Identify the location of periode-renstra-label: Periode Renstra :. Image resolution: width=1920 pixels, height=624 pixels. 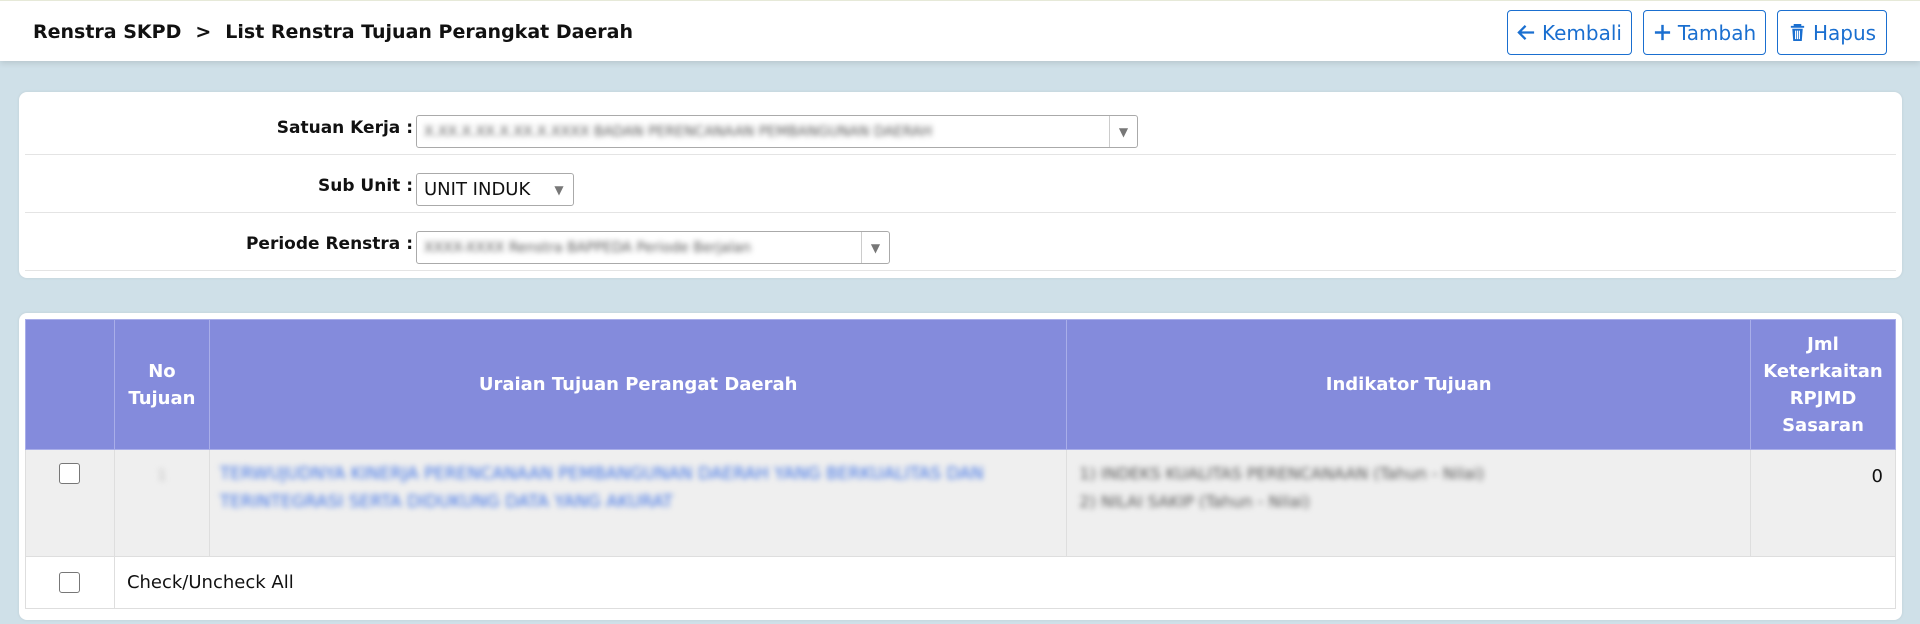
(329, 244).